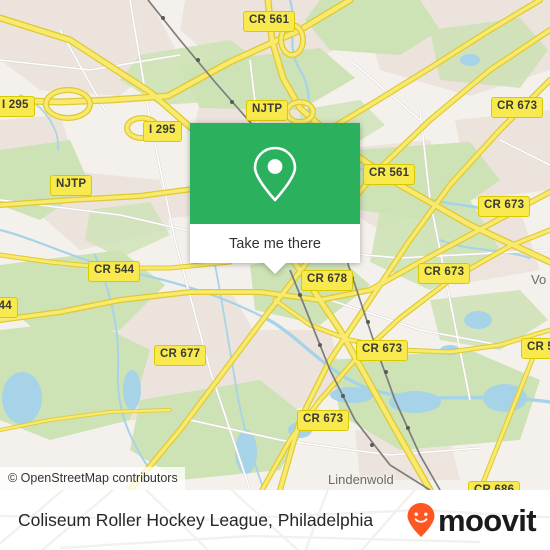 This screenshot has width=550, height=550. Describe the element at coordinates (327, 280) in the screenshot. I see `road-shield: CR 678` at that location.